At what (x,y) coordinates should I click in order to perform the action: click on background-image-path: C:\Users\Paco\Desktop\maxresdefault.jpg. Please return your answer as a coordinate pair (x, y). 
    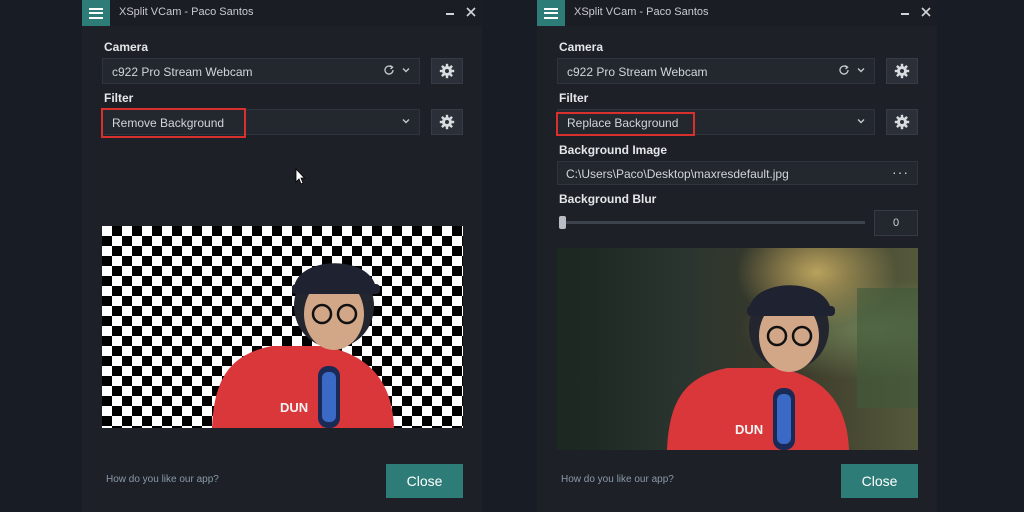
    Looking at the image, I should click on (677, 174).